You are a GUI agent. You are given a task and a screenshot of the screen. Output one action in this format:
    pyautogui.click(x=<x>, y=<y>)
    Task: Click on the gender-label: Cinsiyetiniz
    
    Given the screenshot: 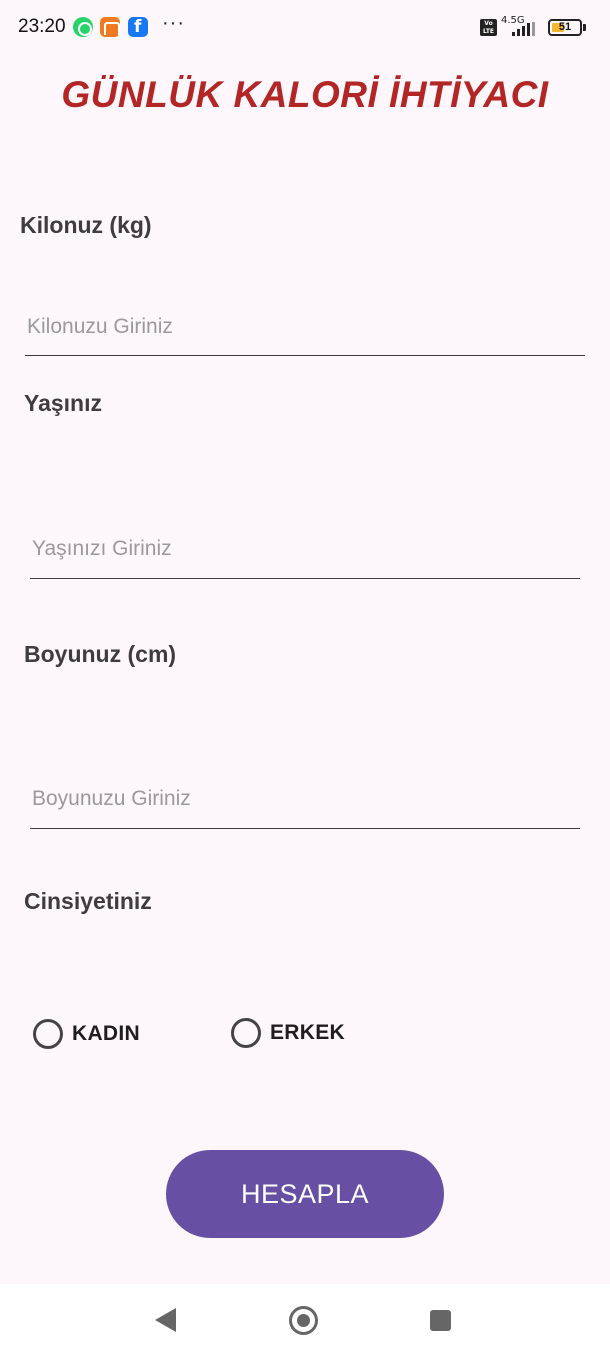 What is the action you would take?
    pyautogui.click(x=88, y=901)
    